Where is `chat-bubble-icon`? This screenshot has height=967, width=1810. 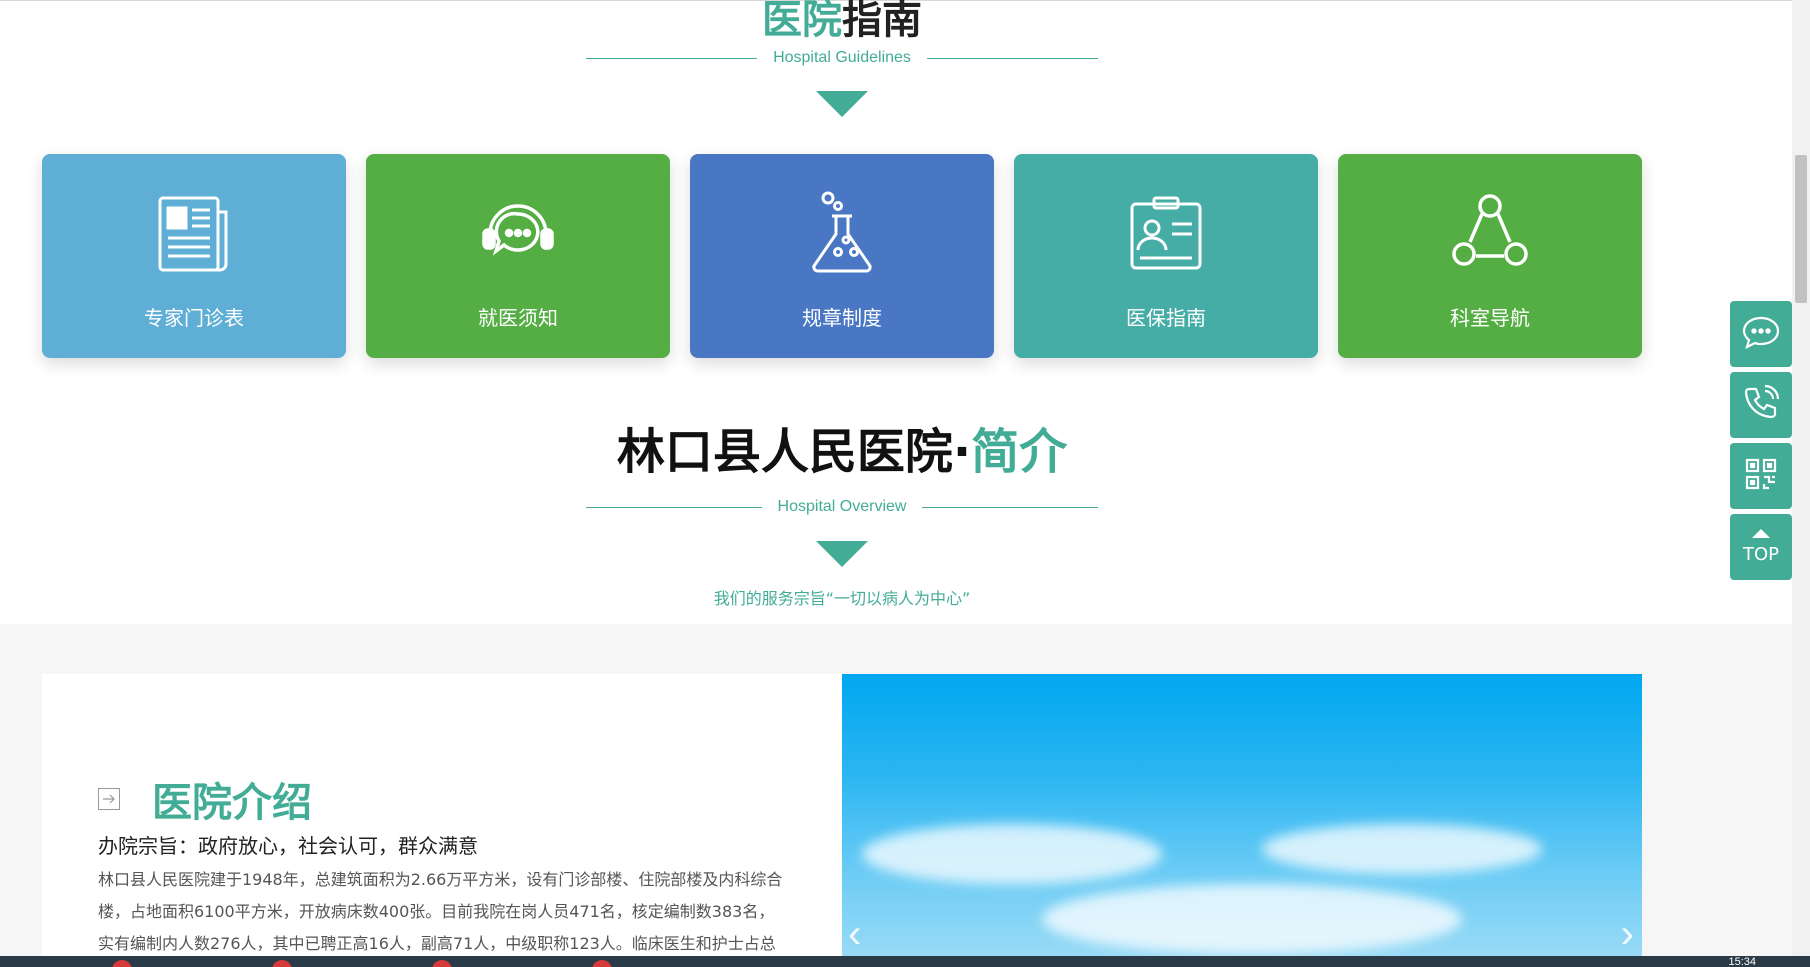
chat-bubble-icon is located at coordinates (1761, 334).